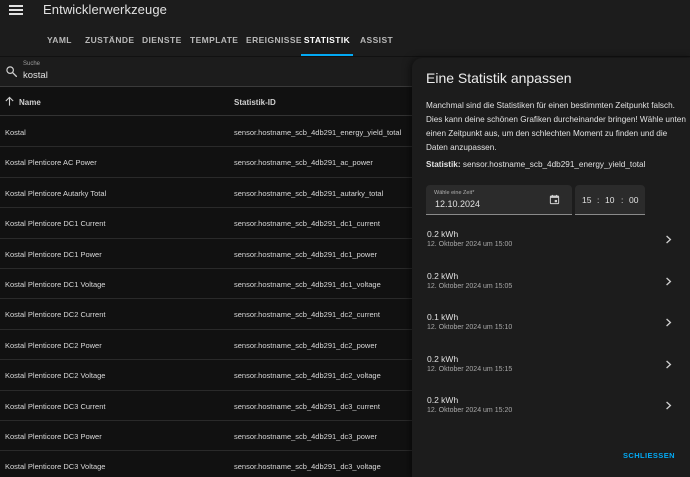 The image size is (690, 477). I want to click on tab-yaml: YAML, so click(59, 39).